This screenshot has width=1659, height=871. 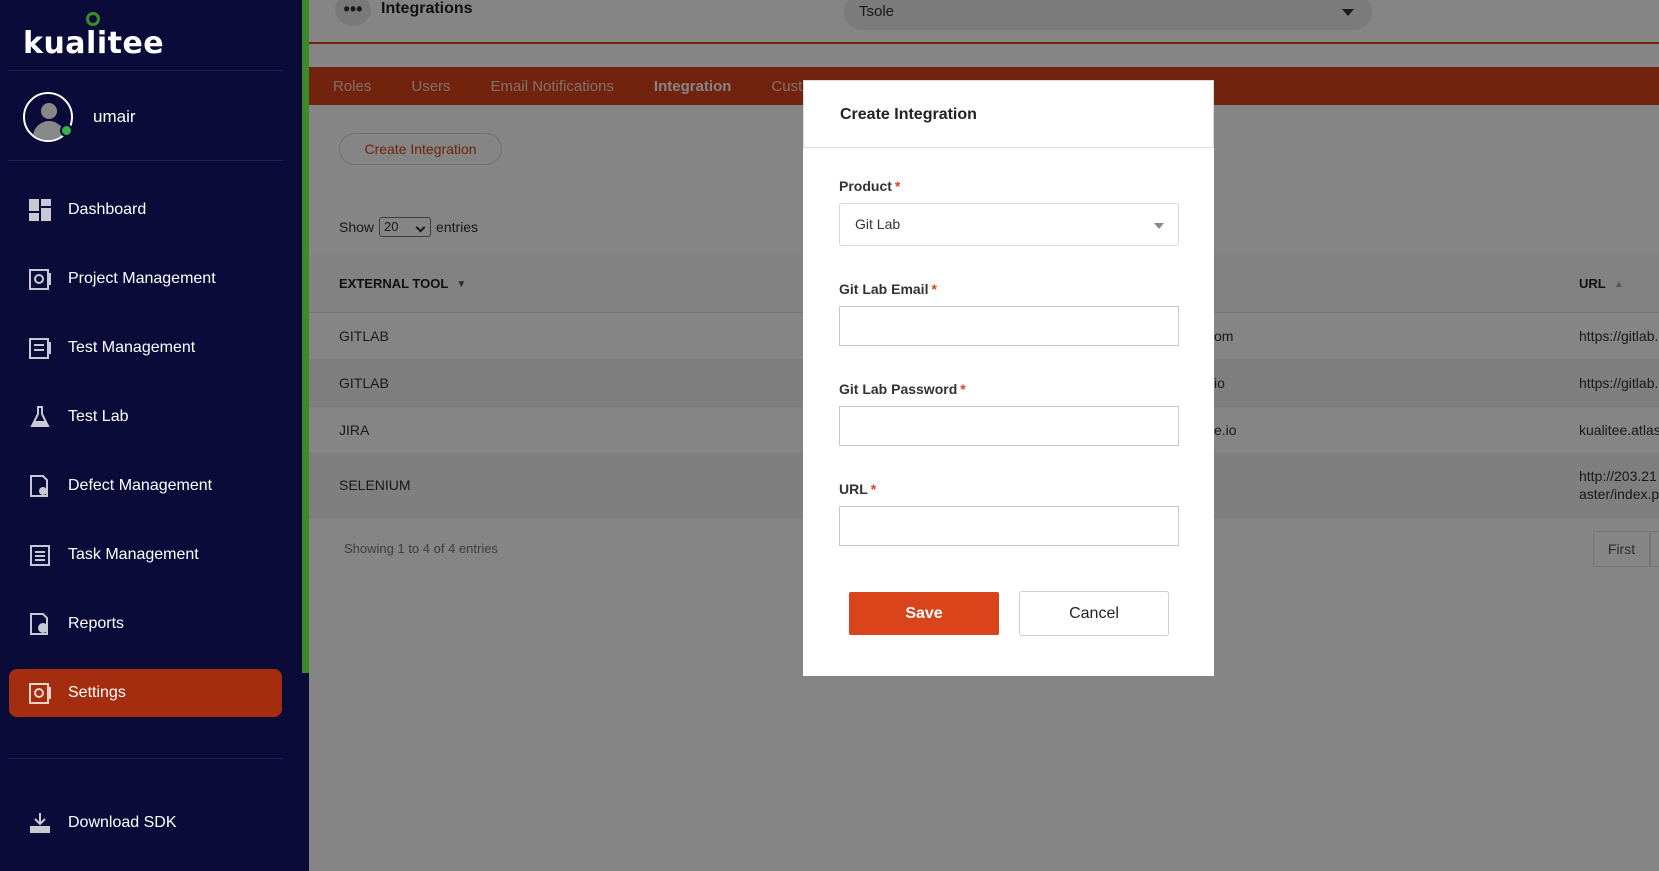 I want to click on email-label: Git Lab Email *, so click(x=888, y=289).